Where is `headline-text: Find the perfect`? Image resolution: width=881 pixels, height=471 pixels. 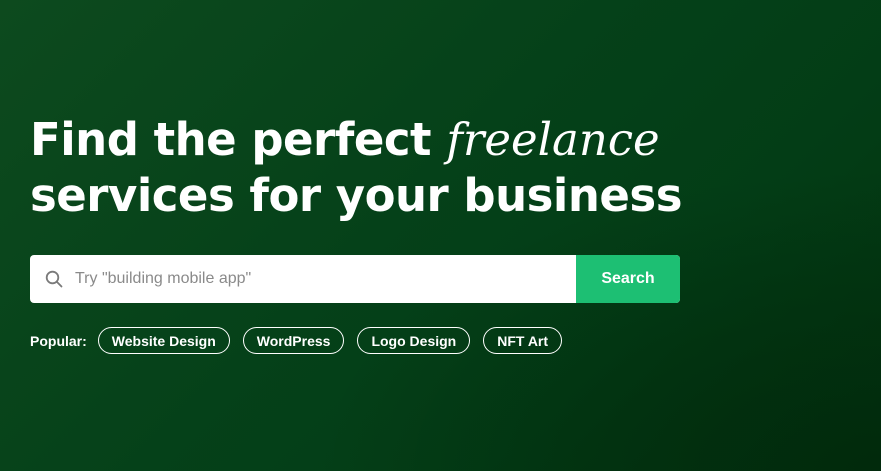
headline-text: Find the perfect is located at coordinates (238, 139).